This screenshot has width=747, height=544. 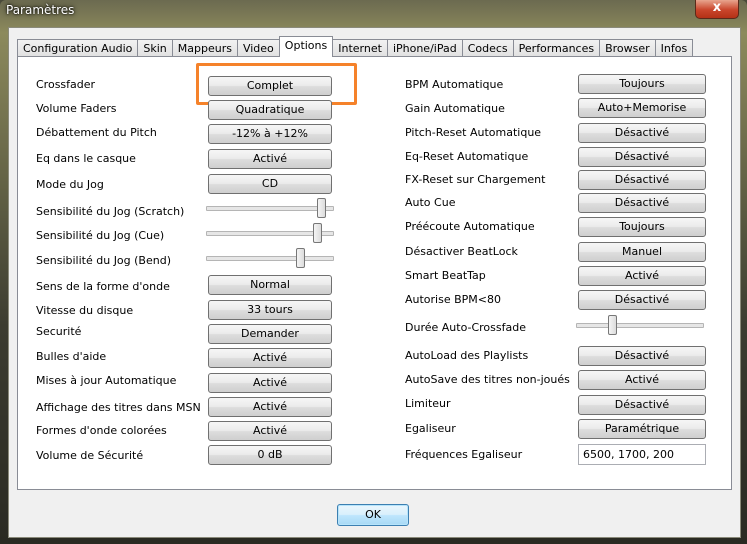 What do you see at coordinates (475, 179) in the screenshot?
I see `fx-reset-load-label: FX-Reset sur Chargement` at bounding box center [475, 179].